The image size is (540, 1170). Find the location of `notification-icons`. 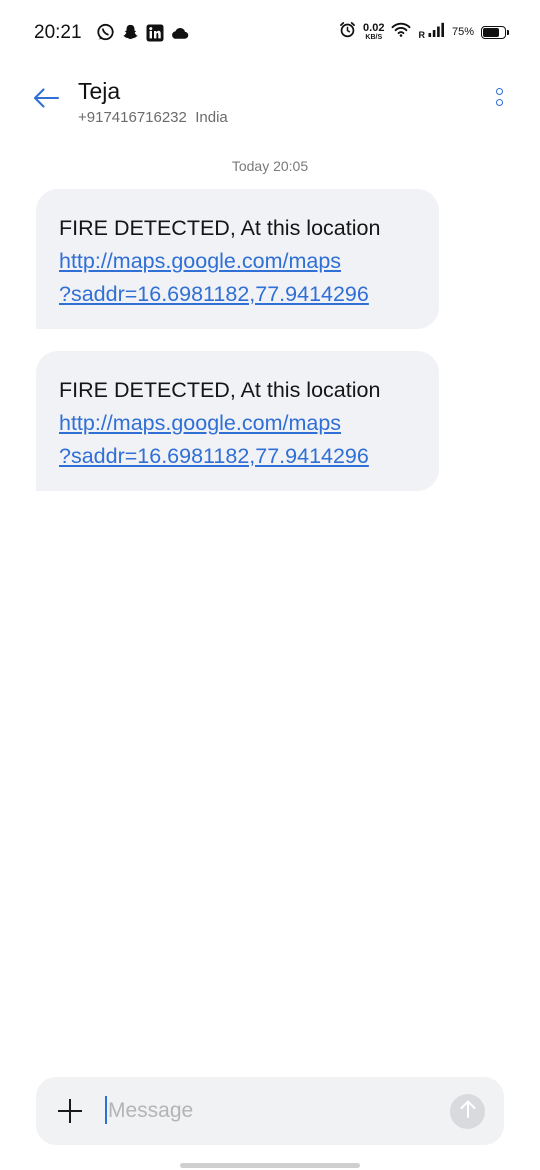

notification-icons is located at coordinates (142, 35).